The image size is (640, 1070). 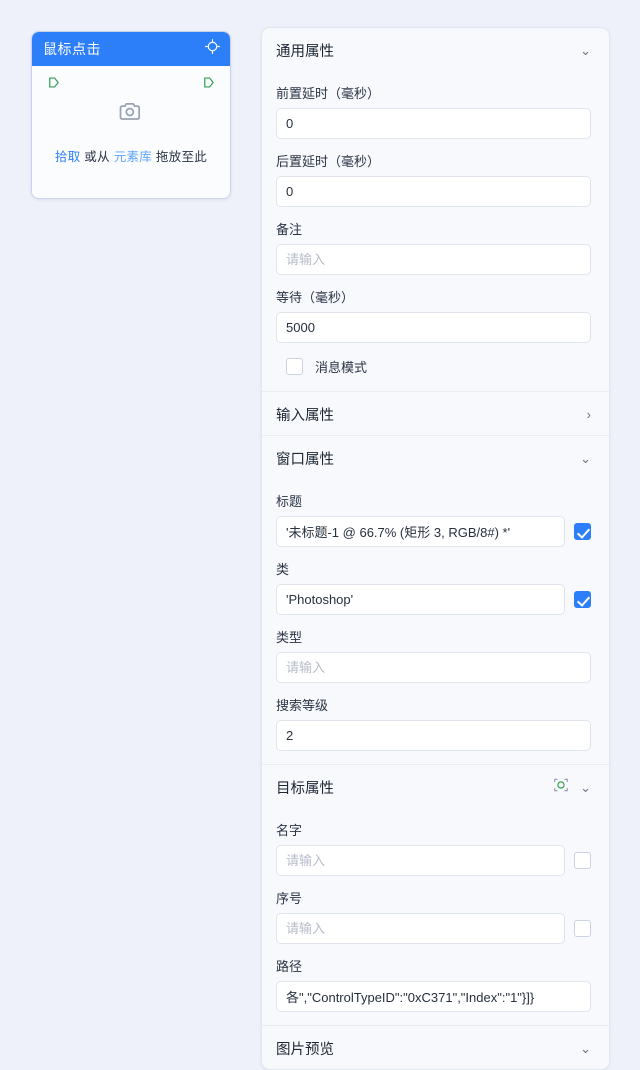 I want to click on label-window-title: 标题, so click(x=289, y=501).